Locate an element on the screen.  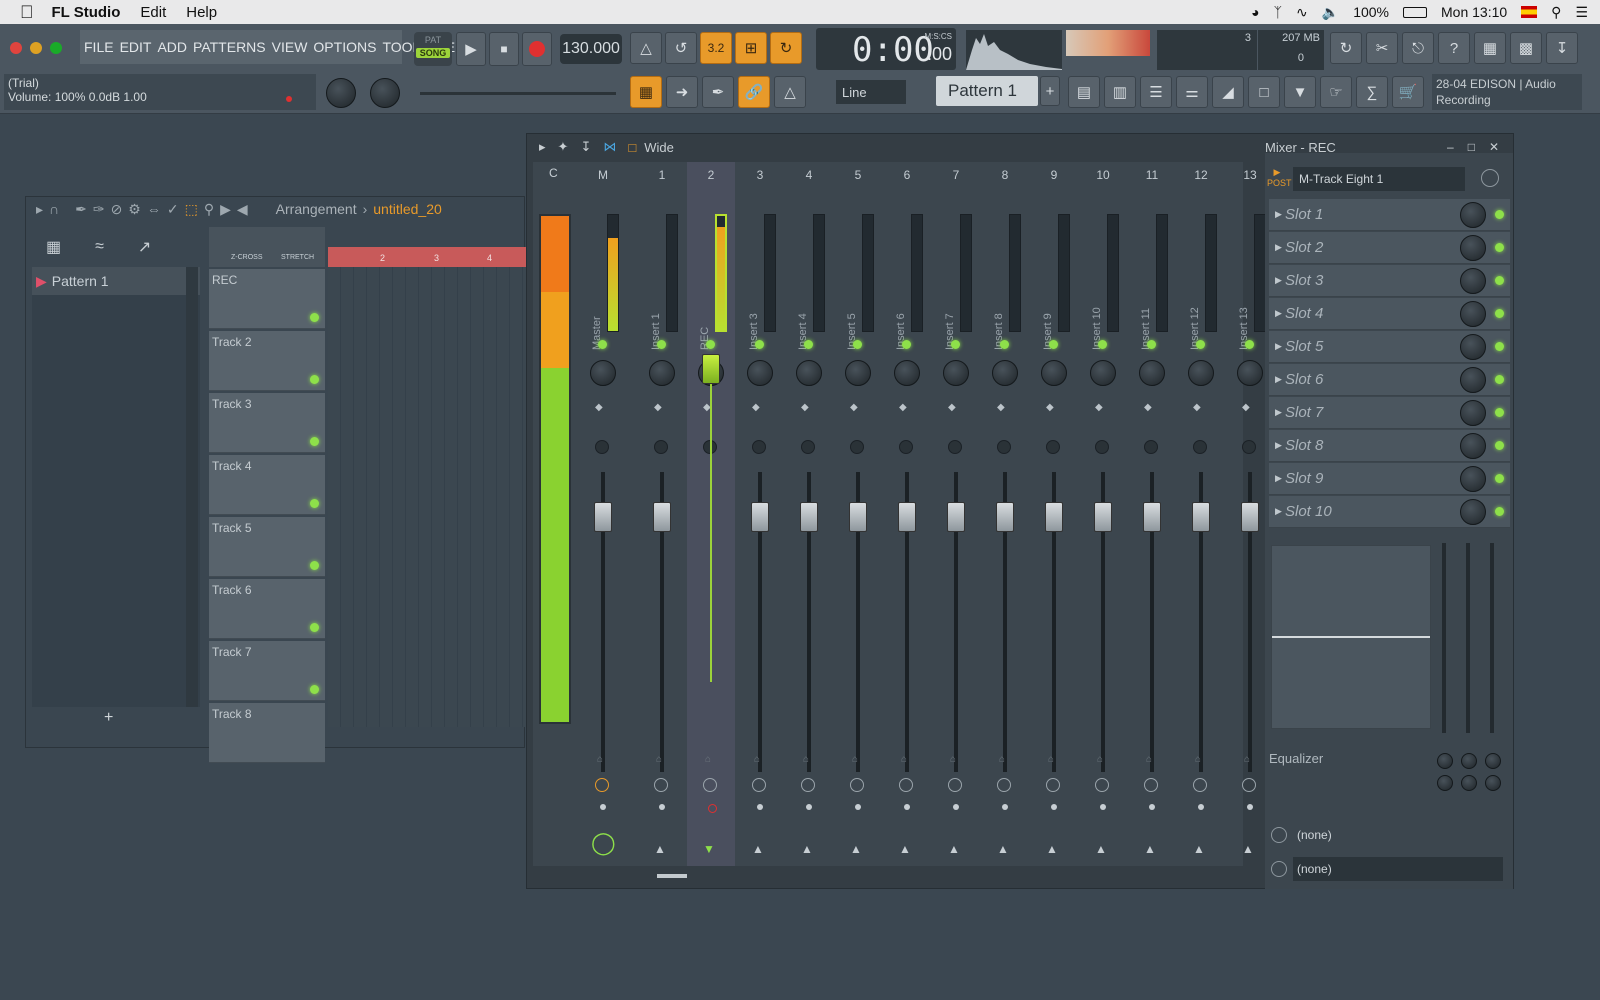
track-header: REC is located at coordinates (267, 299).